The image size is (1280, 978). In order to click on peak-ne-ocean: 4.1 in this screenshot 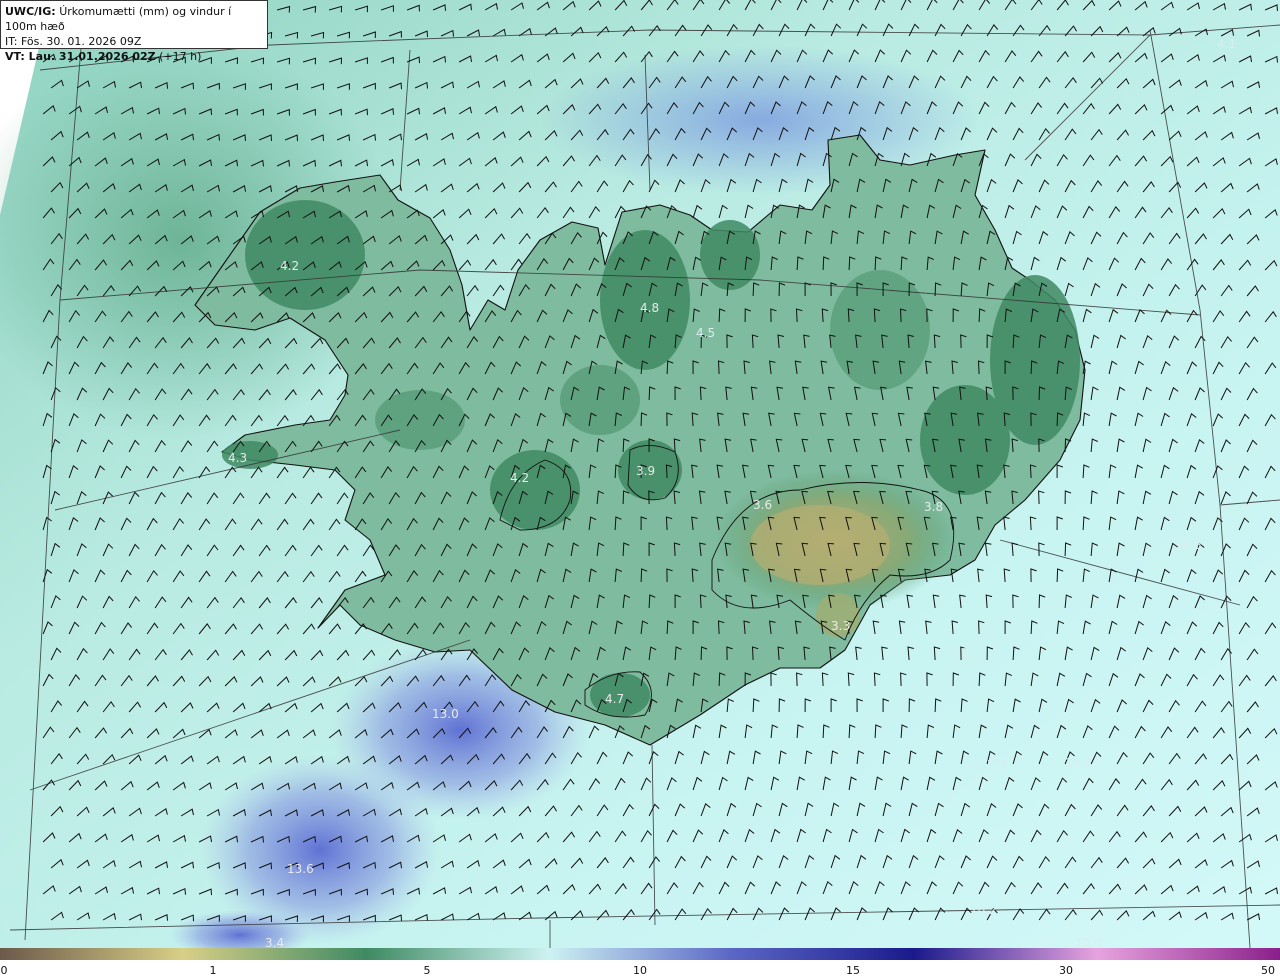, I will do `click(1226, 44)`.